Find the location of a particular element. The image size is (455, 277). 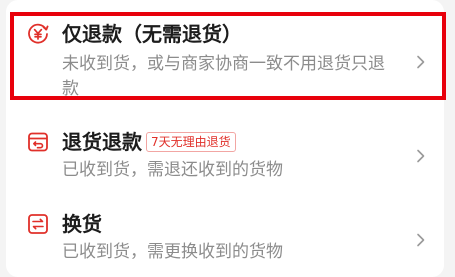

option-title: 换货 is located at coordinates (82, 224).